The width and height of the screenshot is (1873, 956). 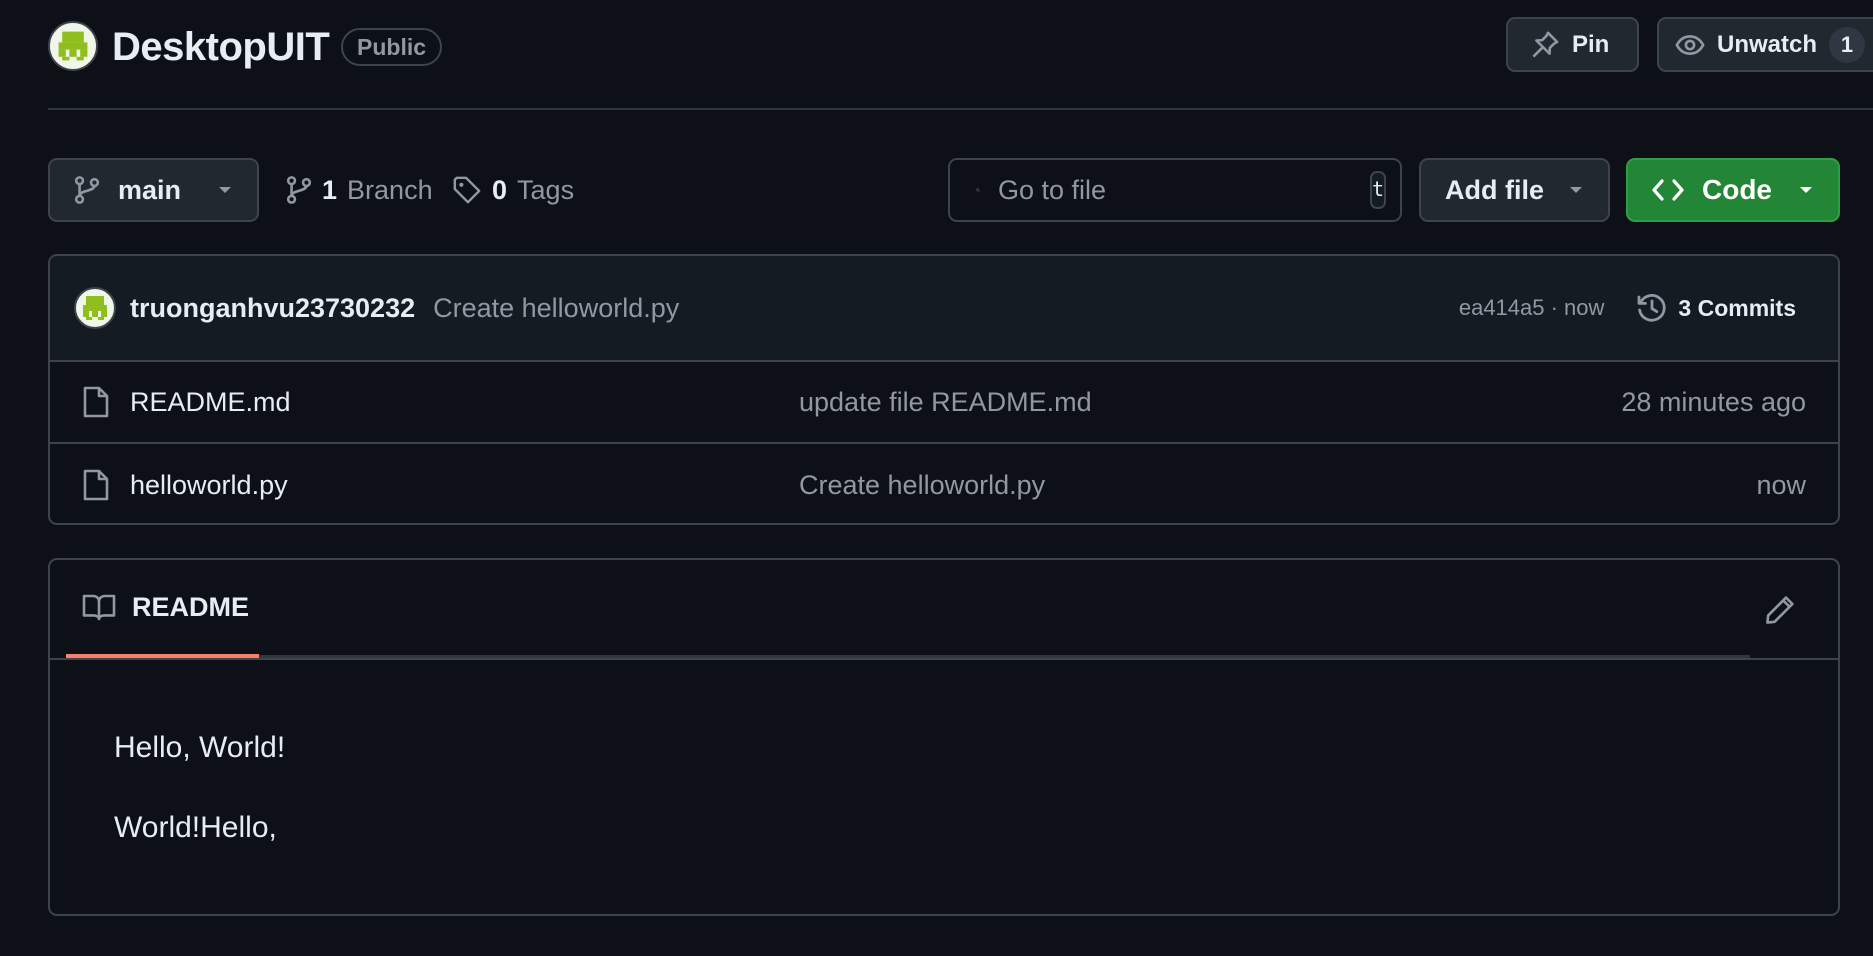 What do you see at coordinates (272, 308) in the screenshot?
I see `commit-author: truonganhvu23730232` at bounding box center [272, 308].